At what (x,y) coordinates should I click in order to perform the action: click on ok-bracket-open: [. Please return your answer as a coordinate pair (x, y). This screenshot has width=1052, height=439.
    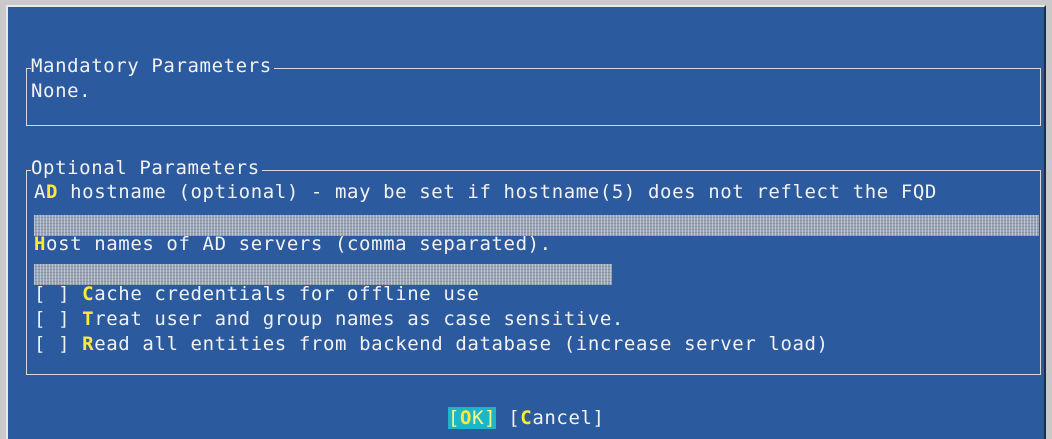
    Looking at the image, I should click on (454, 418).